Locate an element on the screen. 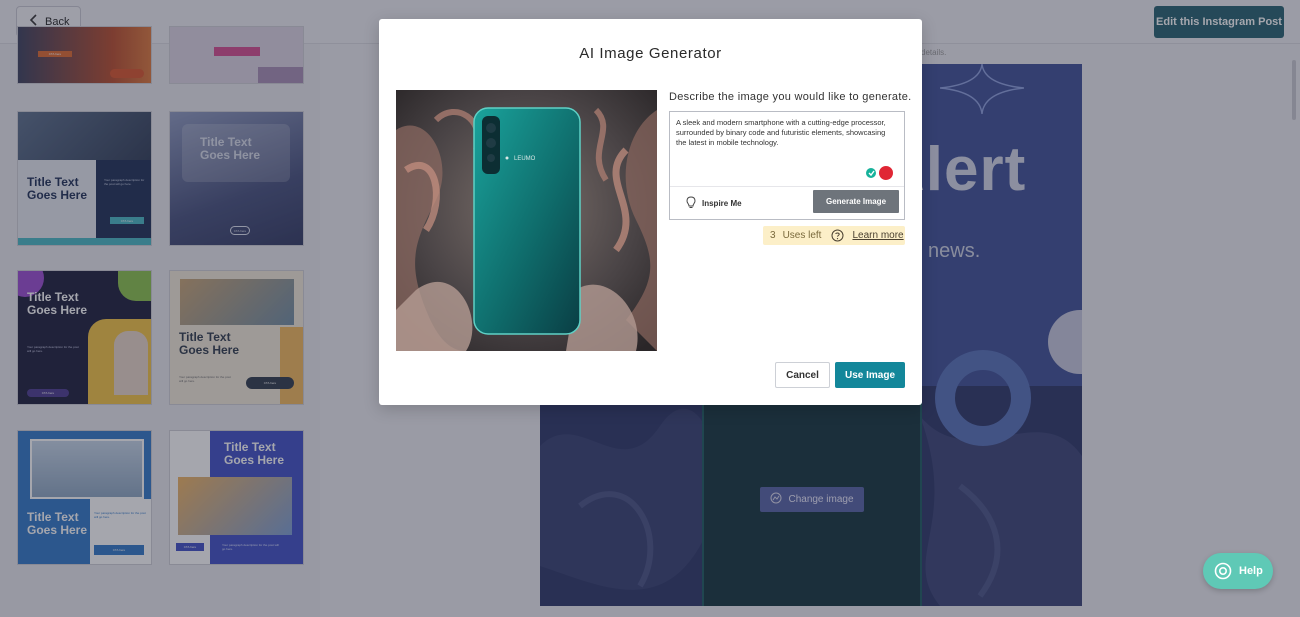  inspire-me-button: Inspire Me is located at coordinates (714, 203).